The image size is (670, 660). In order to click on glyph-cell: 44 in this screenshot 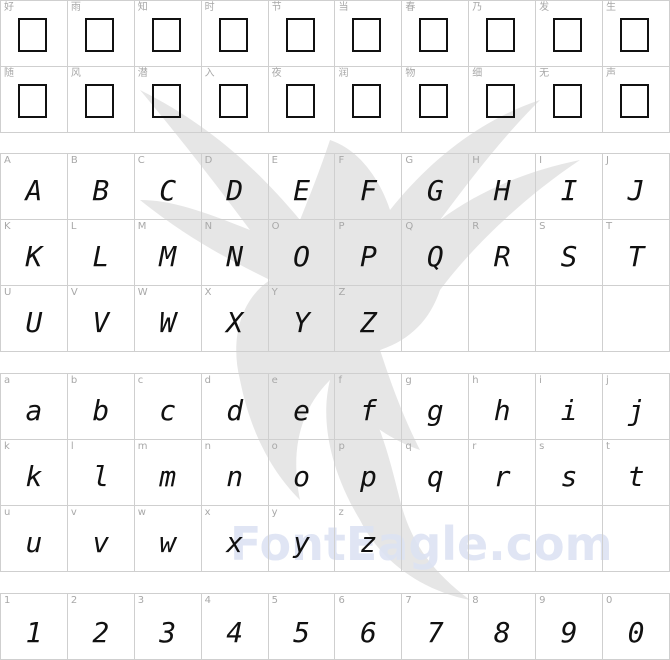, I will do `click(234, 626)`.